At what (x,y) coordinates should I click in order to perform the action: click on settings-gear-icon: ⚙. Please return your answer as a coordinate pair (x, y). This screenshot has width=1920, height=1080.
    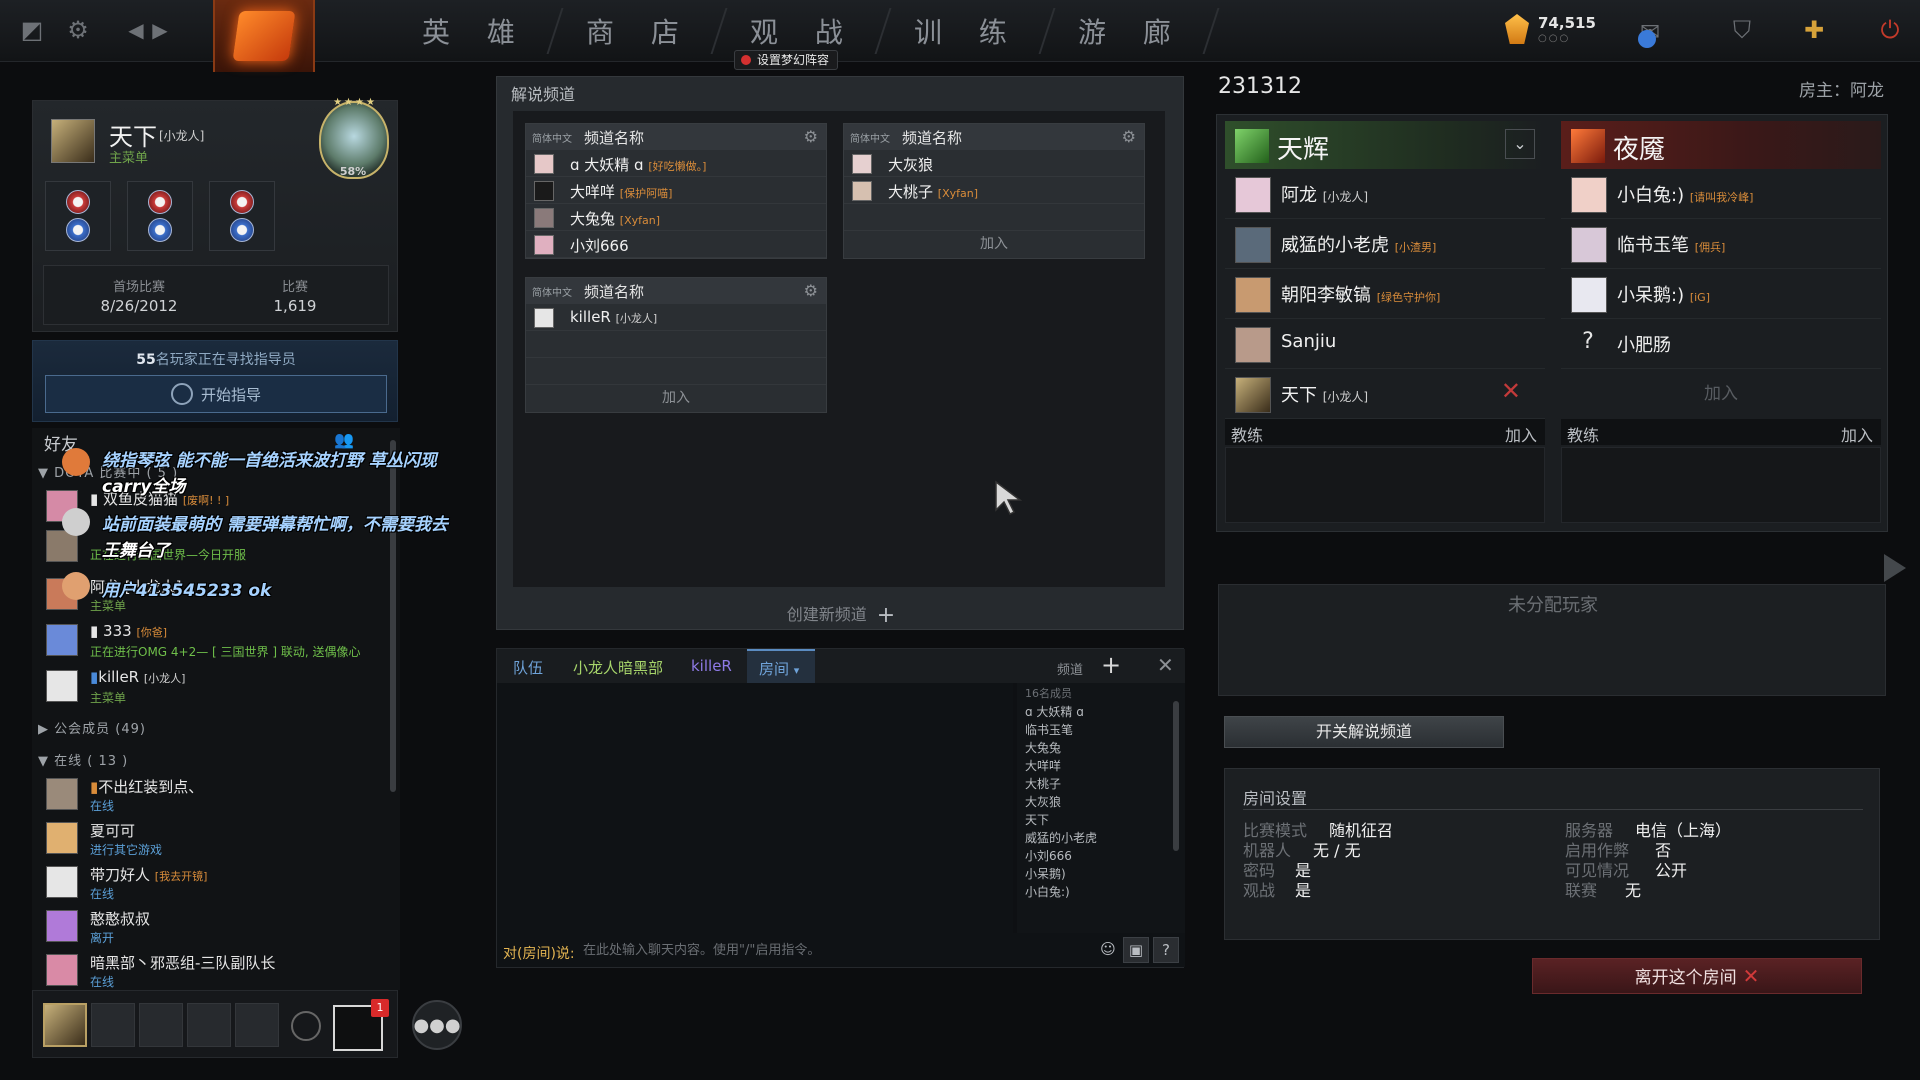
    Looking at the image, I should click on (78, 30).